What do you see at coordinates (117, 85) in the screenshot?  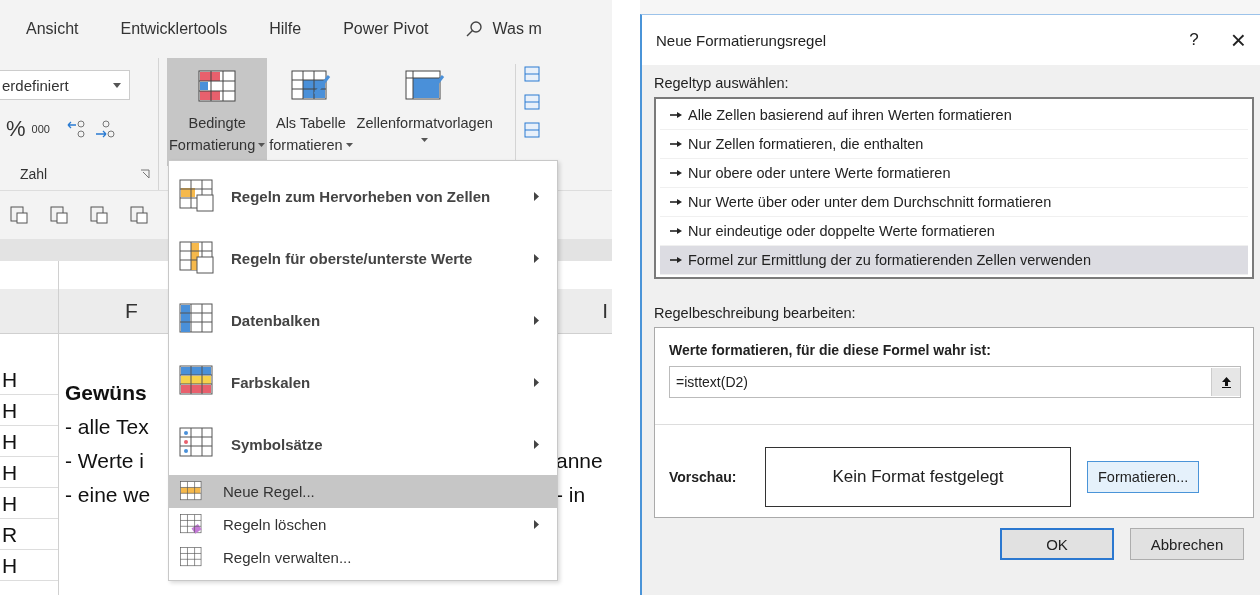 I see `caret-icon` at bounding box center [117, 85].